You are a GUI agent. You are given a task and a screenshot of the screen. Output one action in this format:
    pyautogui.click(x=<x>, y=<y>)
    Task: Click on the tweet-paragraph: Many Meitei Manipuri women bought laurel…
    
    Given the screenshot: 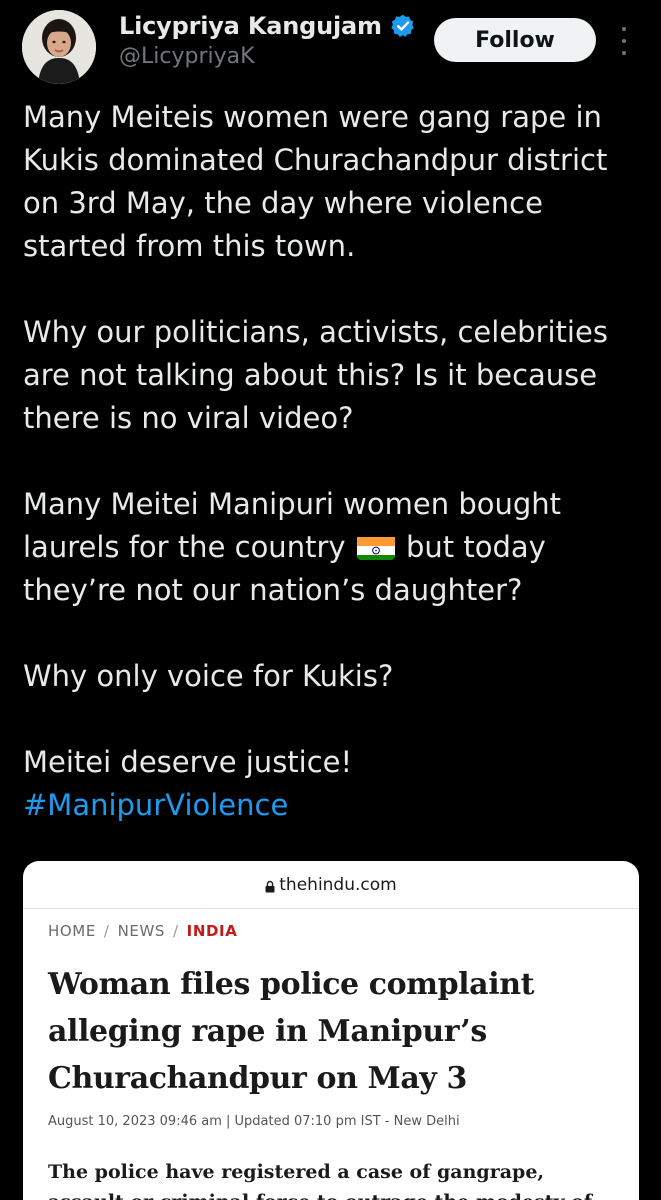 What is the action you would take?
    pyautogui.click(x=333, y=547)
    